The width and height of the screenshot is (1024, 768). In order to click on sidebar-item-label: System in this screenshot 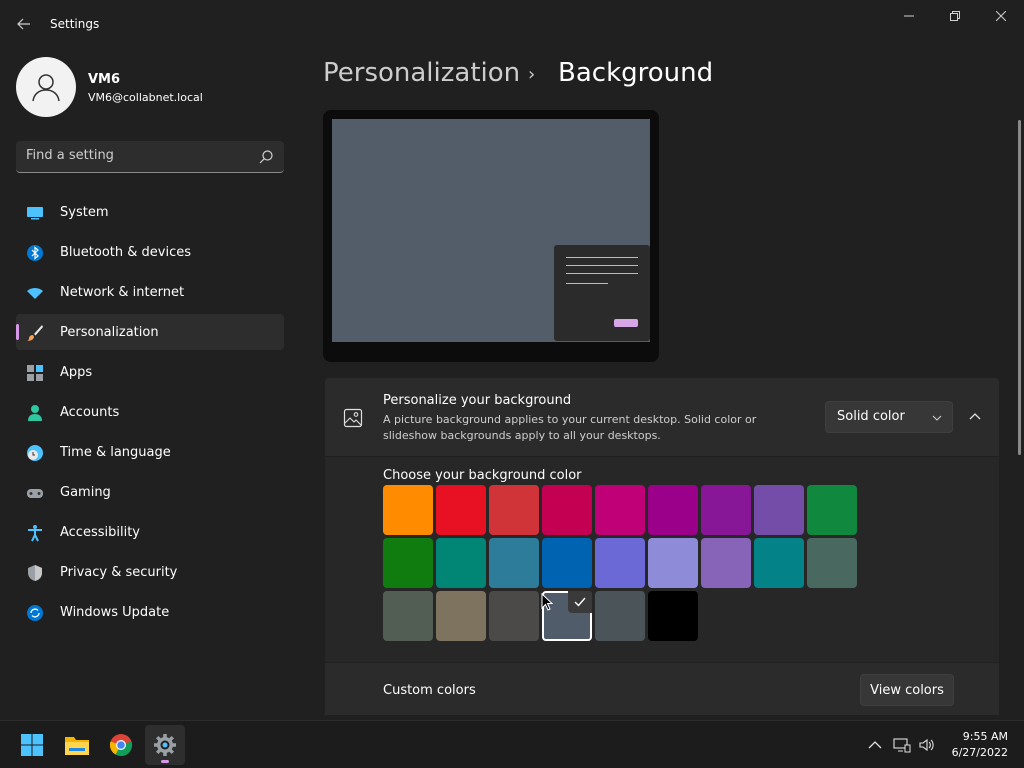, I will do `click(84, 212)`.